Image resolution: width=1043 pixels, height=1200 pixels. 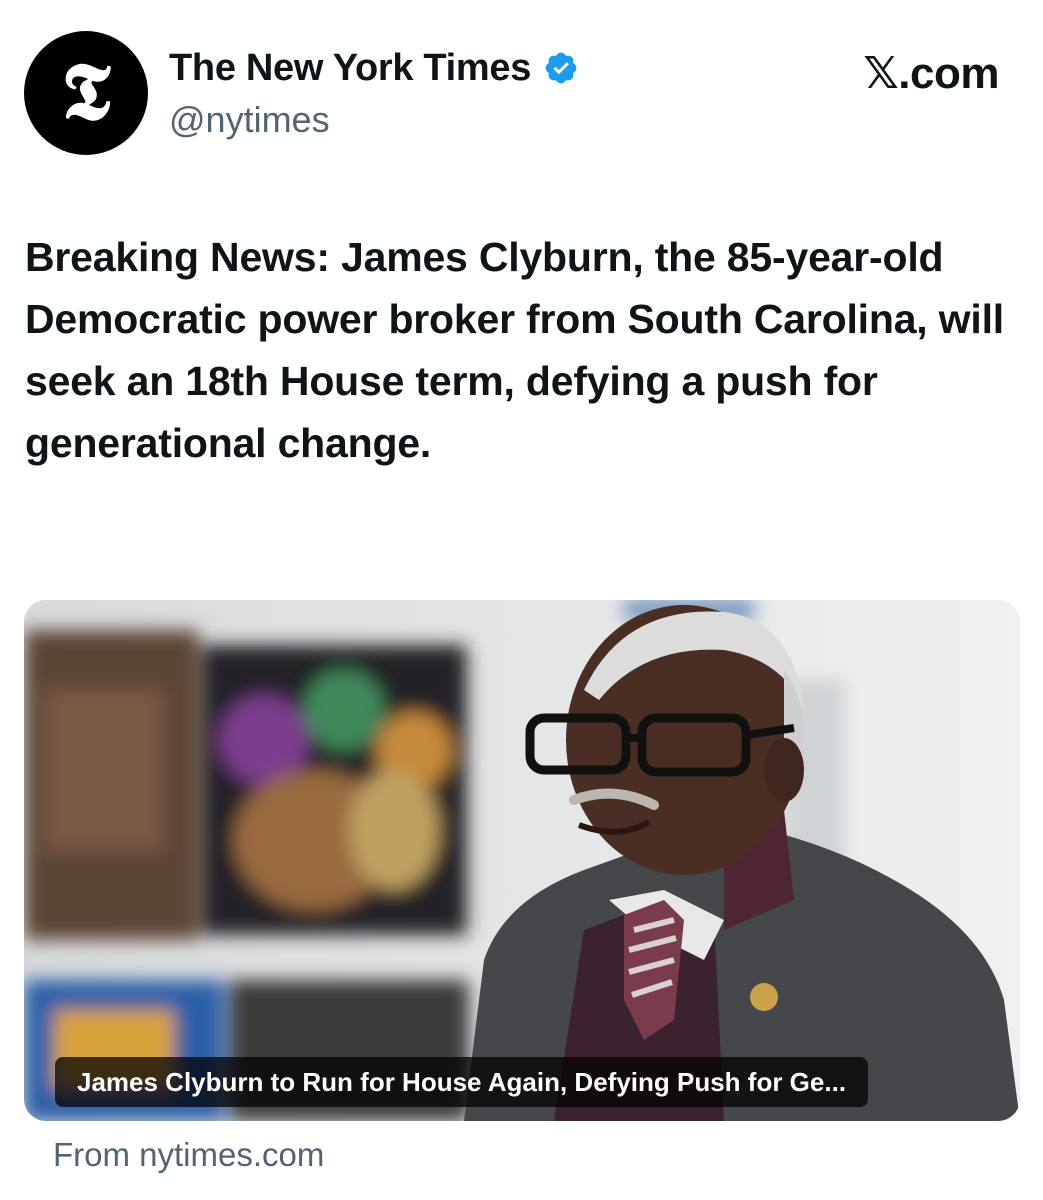 I want to click on display-name: The New York Times, so click(x=350, y=68).